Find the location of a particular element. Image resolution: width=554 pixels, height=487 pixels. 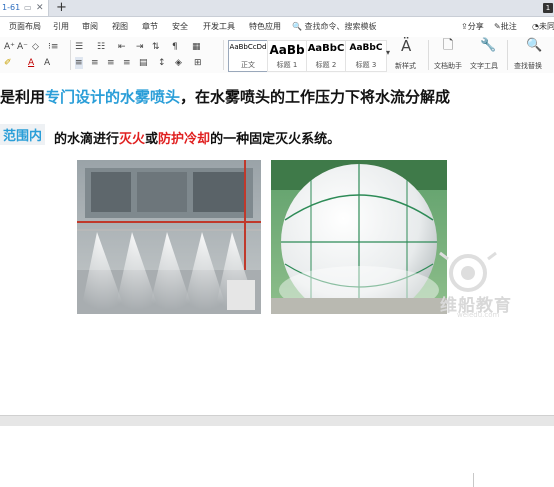

command-search-label: 查找命令、搜索模板 is located at coordinates (340, 26).